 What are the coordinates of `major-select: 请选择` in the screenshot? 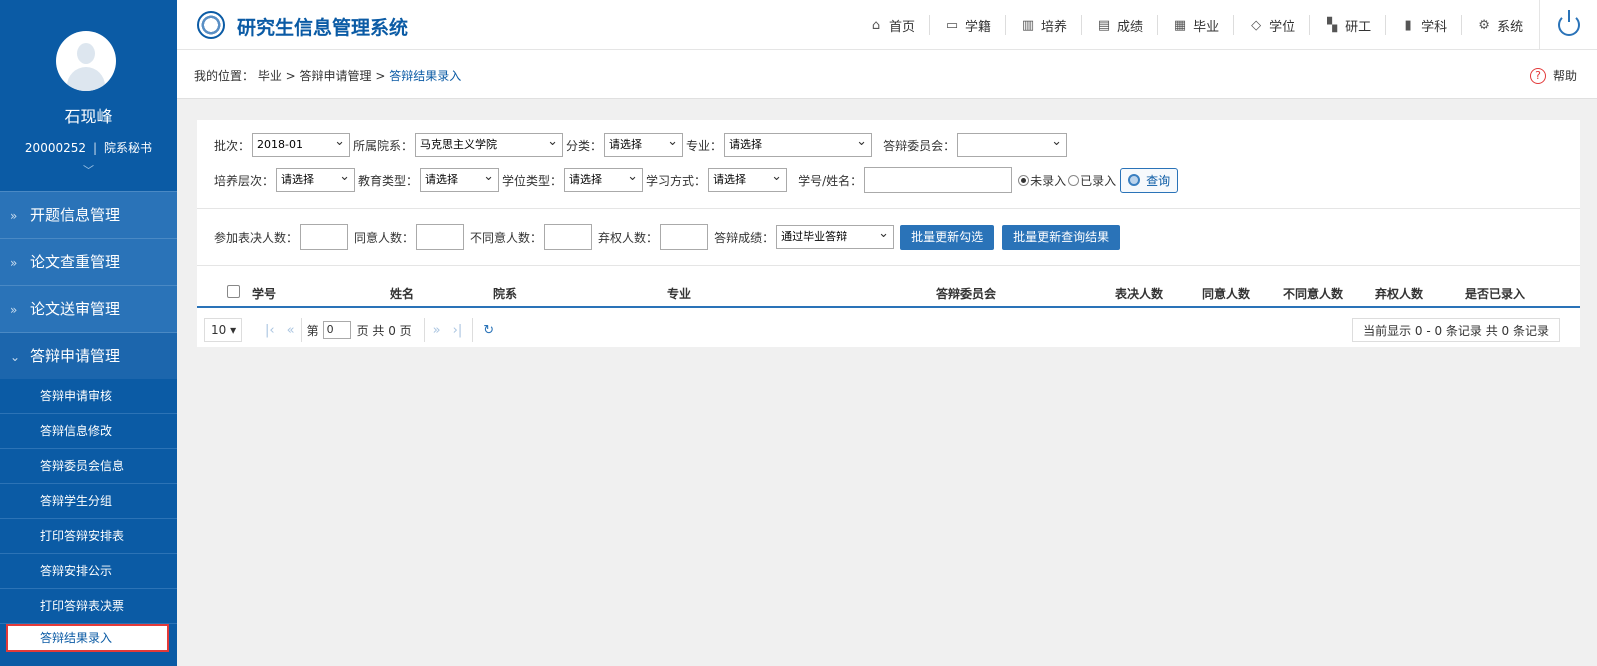 It's located at (798, 144).